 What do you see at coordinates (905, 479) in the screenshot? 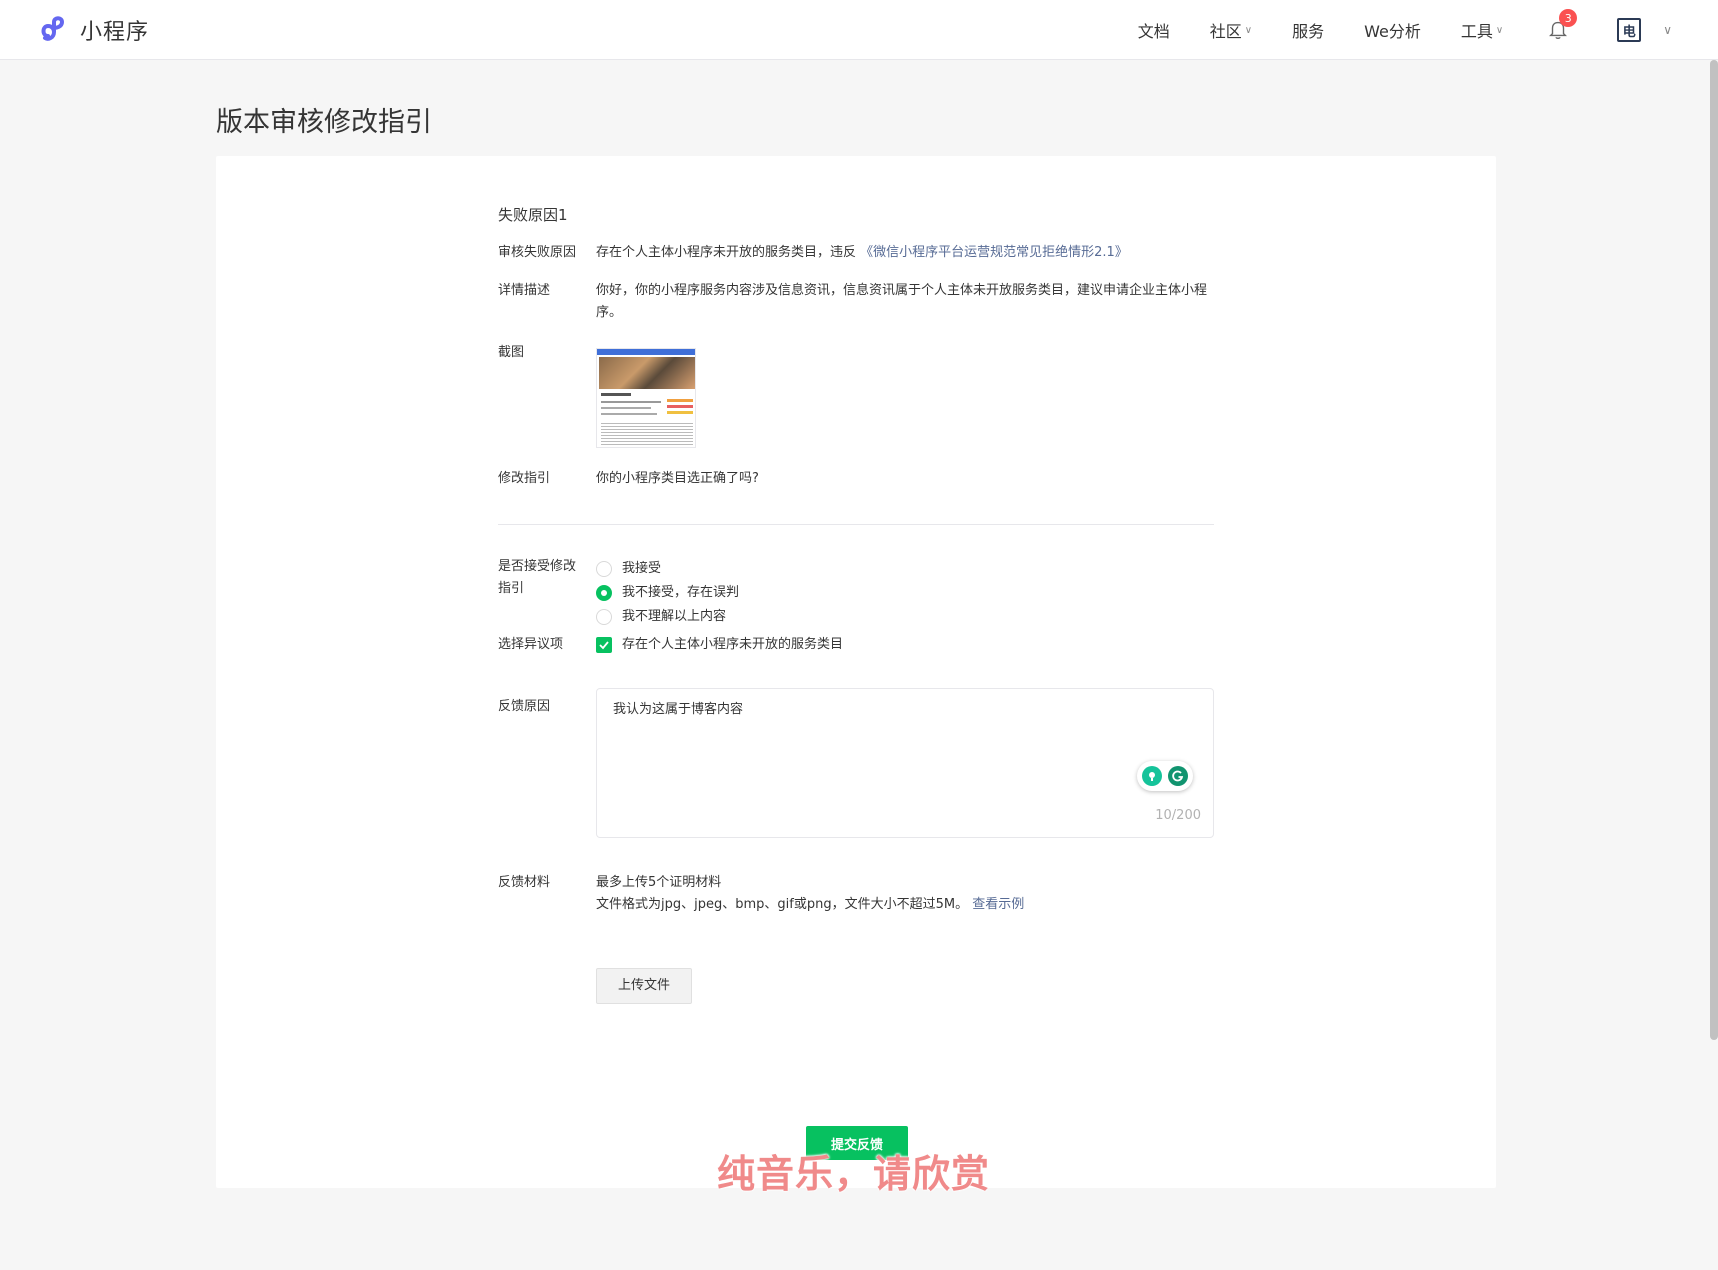
I see `category-guide-link: 你的小程序类目选正确了吗?` at bounding box center [905, 479].